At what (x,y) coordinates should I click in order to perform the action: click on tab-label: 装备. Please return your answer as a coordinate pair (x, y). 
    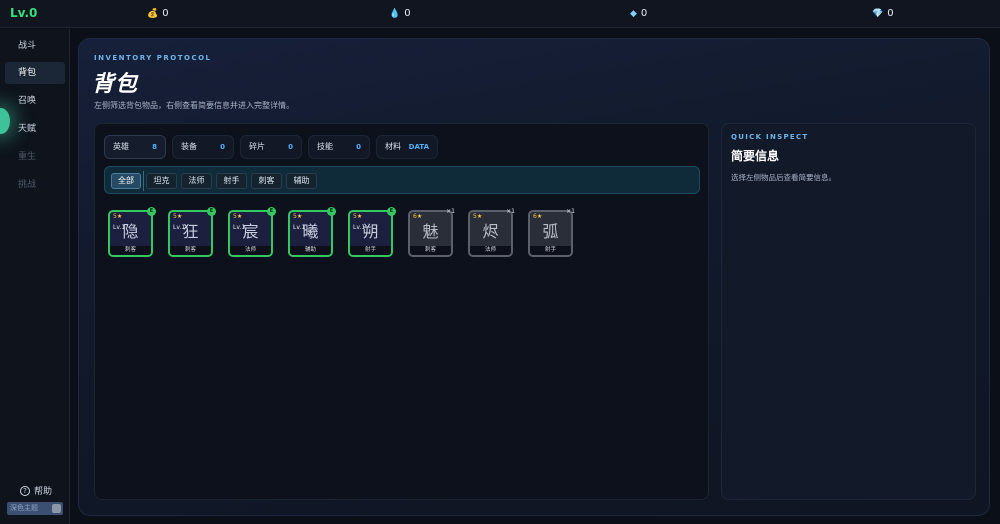
    Looking at the image, I should click on (189, 146).